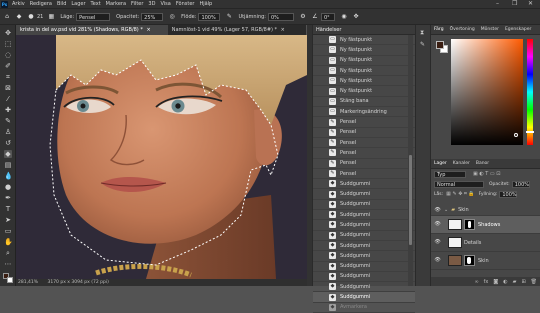 This screenshot has height=313, width=540. I want to click on gradient-tool-icon: ▤, so click(8, 165).